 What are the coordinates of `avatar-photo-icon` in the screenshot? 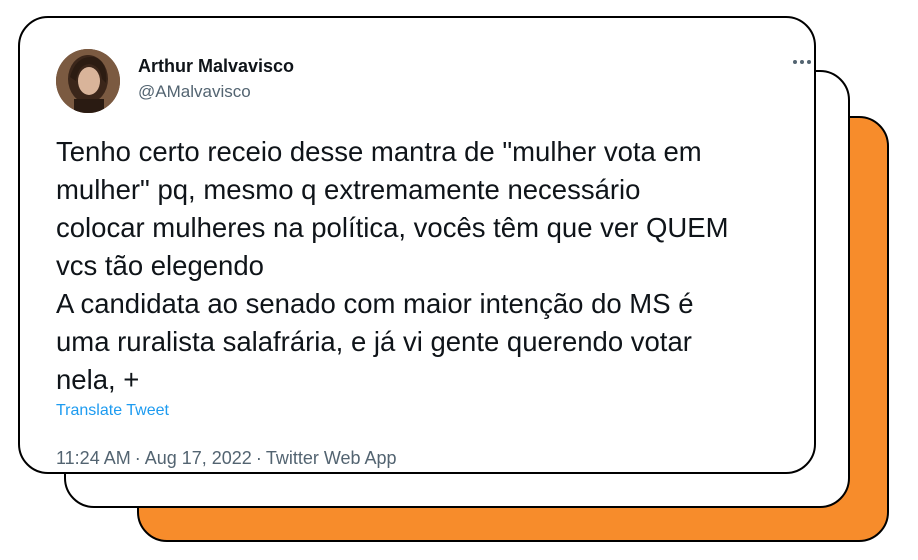 It's located at (88, 81).